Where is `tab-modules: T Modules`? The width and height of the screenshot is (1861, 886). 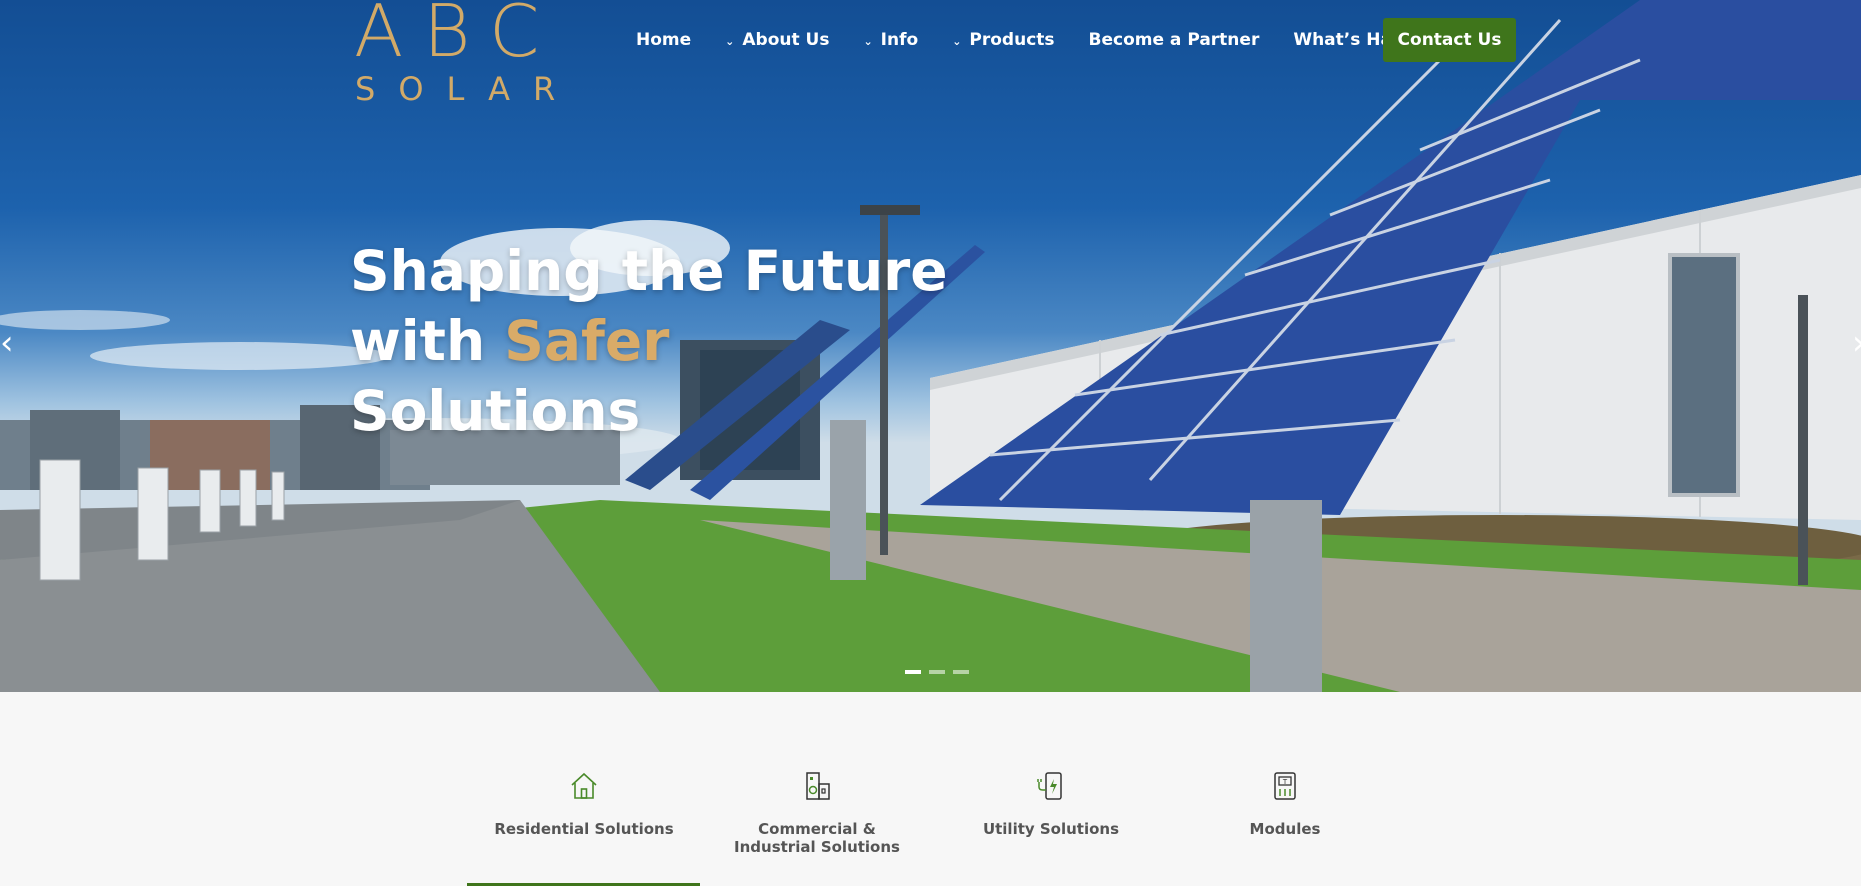
tab-modules: T Modules is located at coordinates (1285, 803).